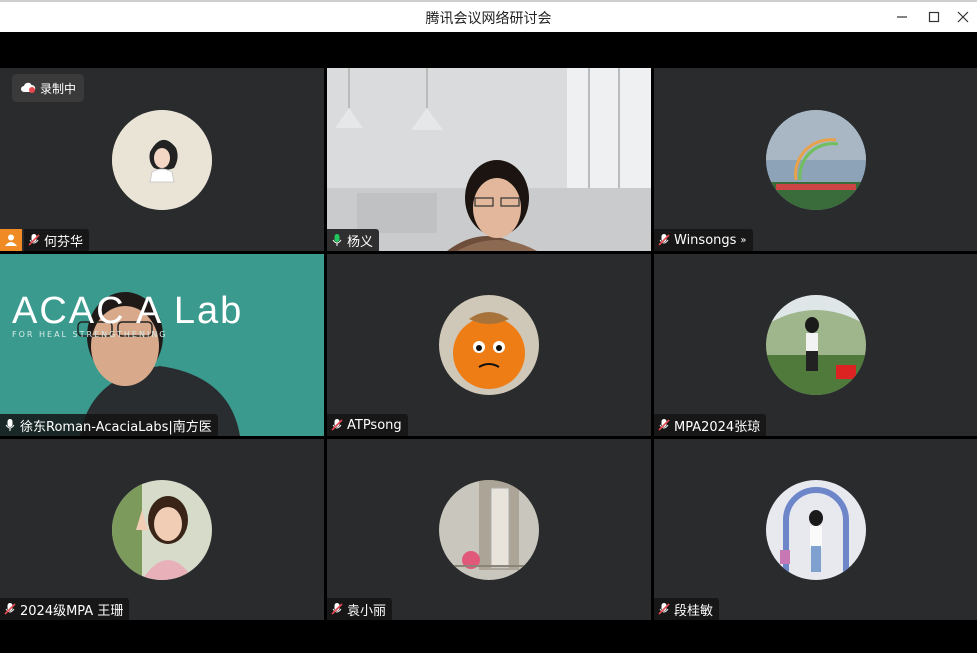 This screenshot has width=977, height=653. What do you see at coordinates (963, 17) in the screenshot?
I see `close-icon` at bounding box center [963, 17].